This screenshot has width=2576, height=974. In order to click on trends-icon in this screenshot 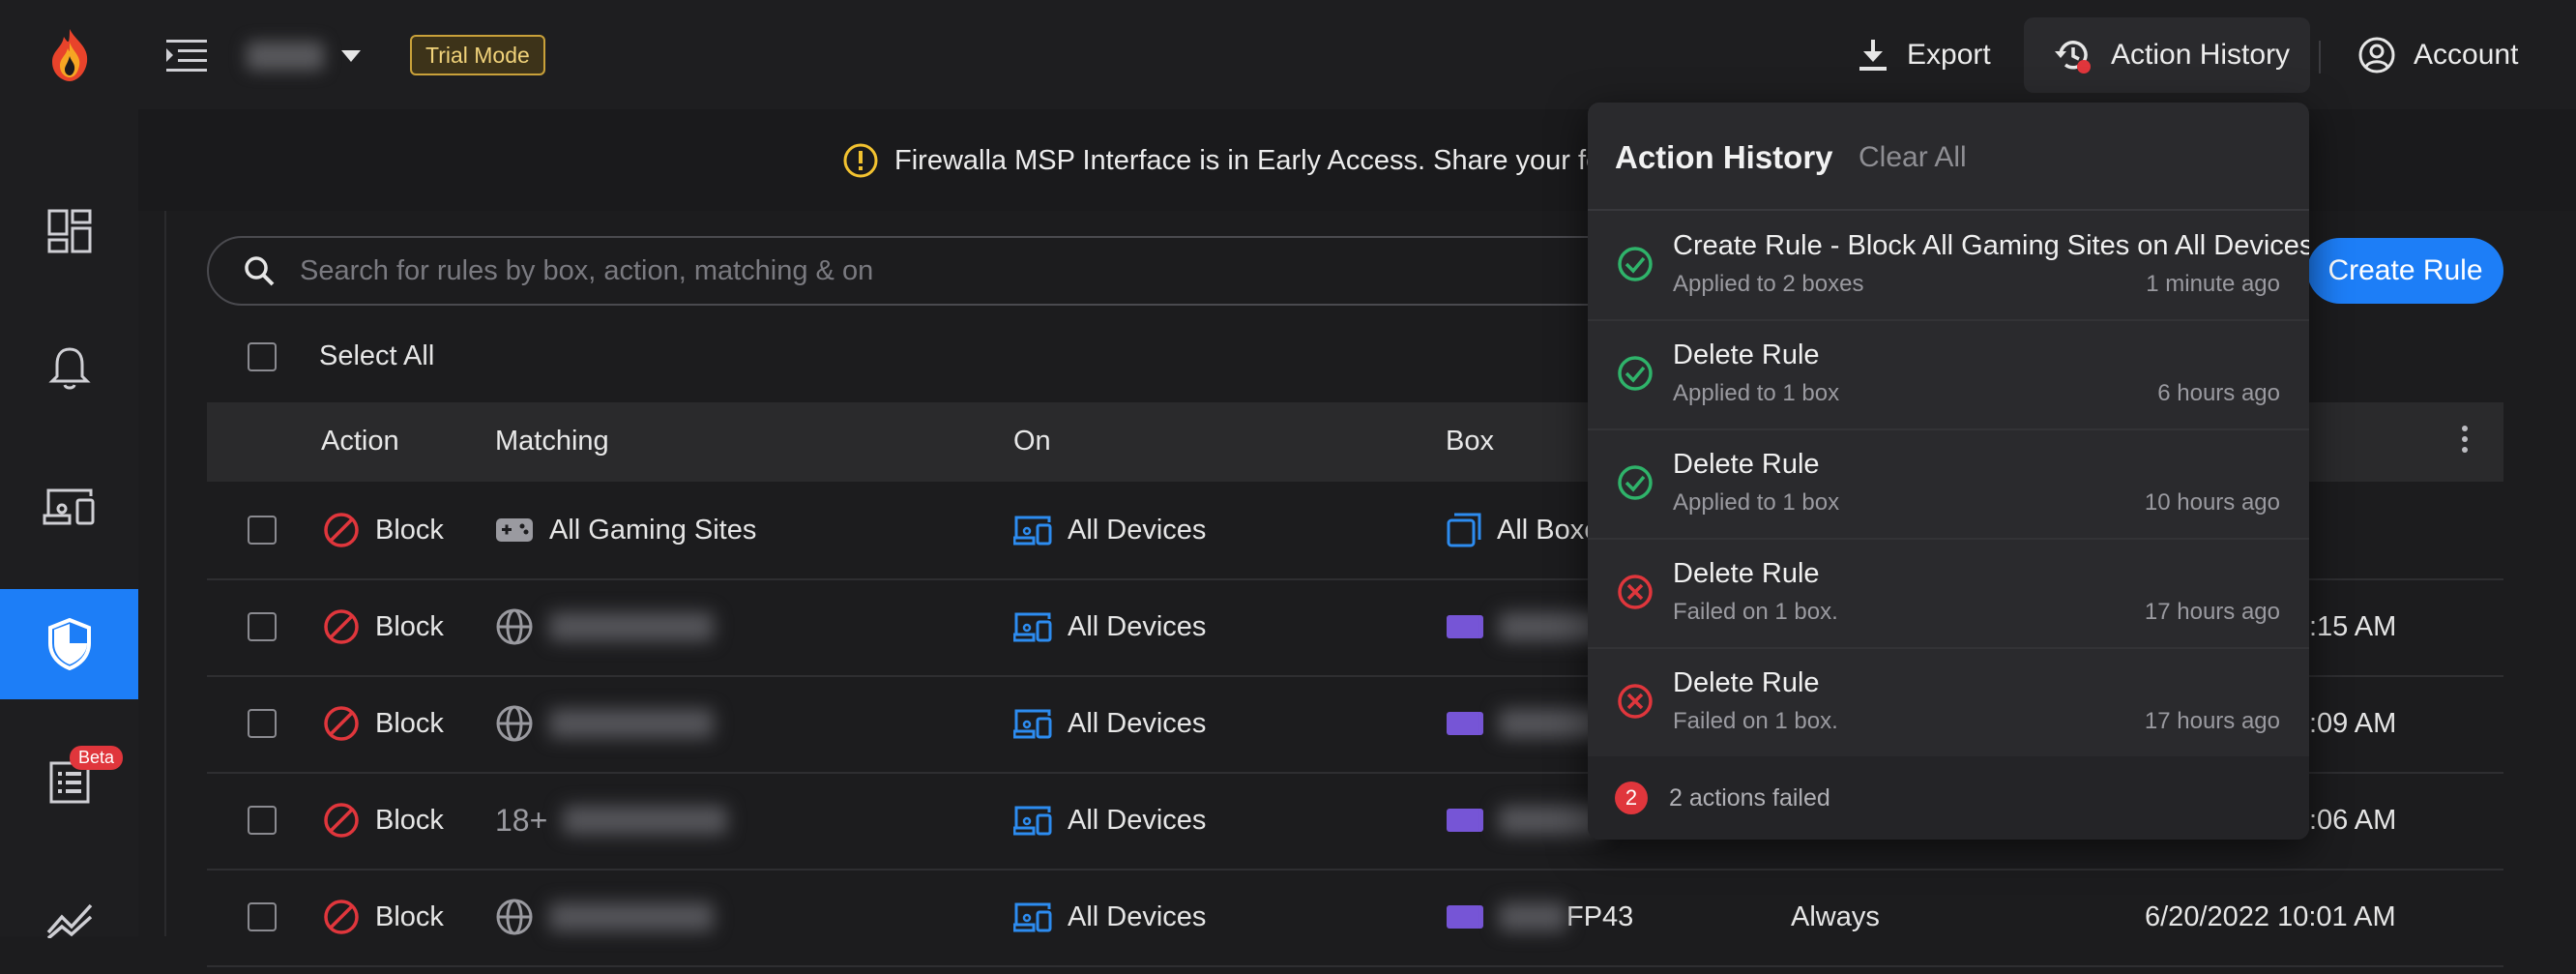, I will do `click(69, 920)`.